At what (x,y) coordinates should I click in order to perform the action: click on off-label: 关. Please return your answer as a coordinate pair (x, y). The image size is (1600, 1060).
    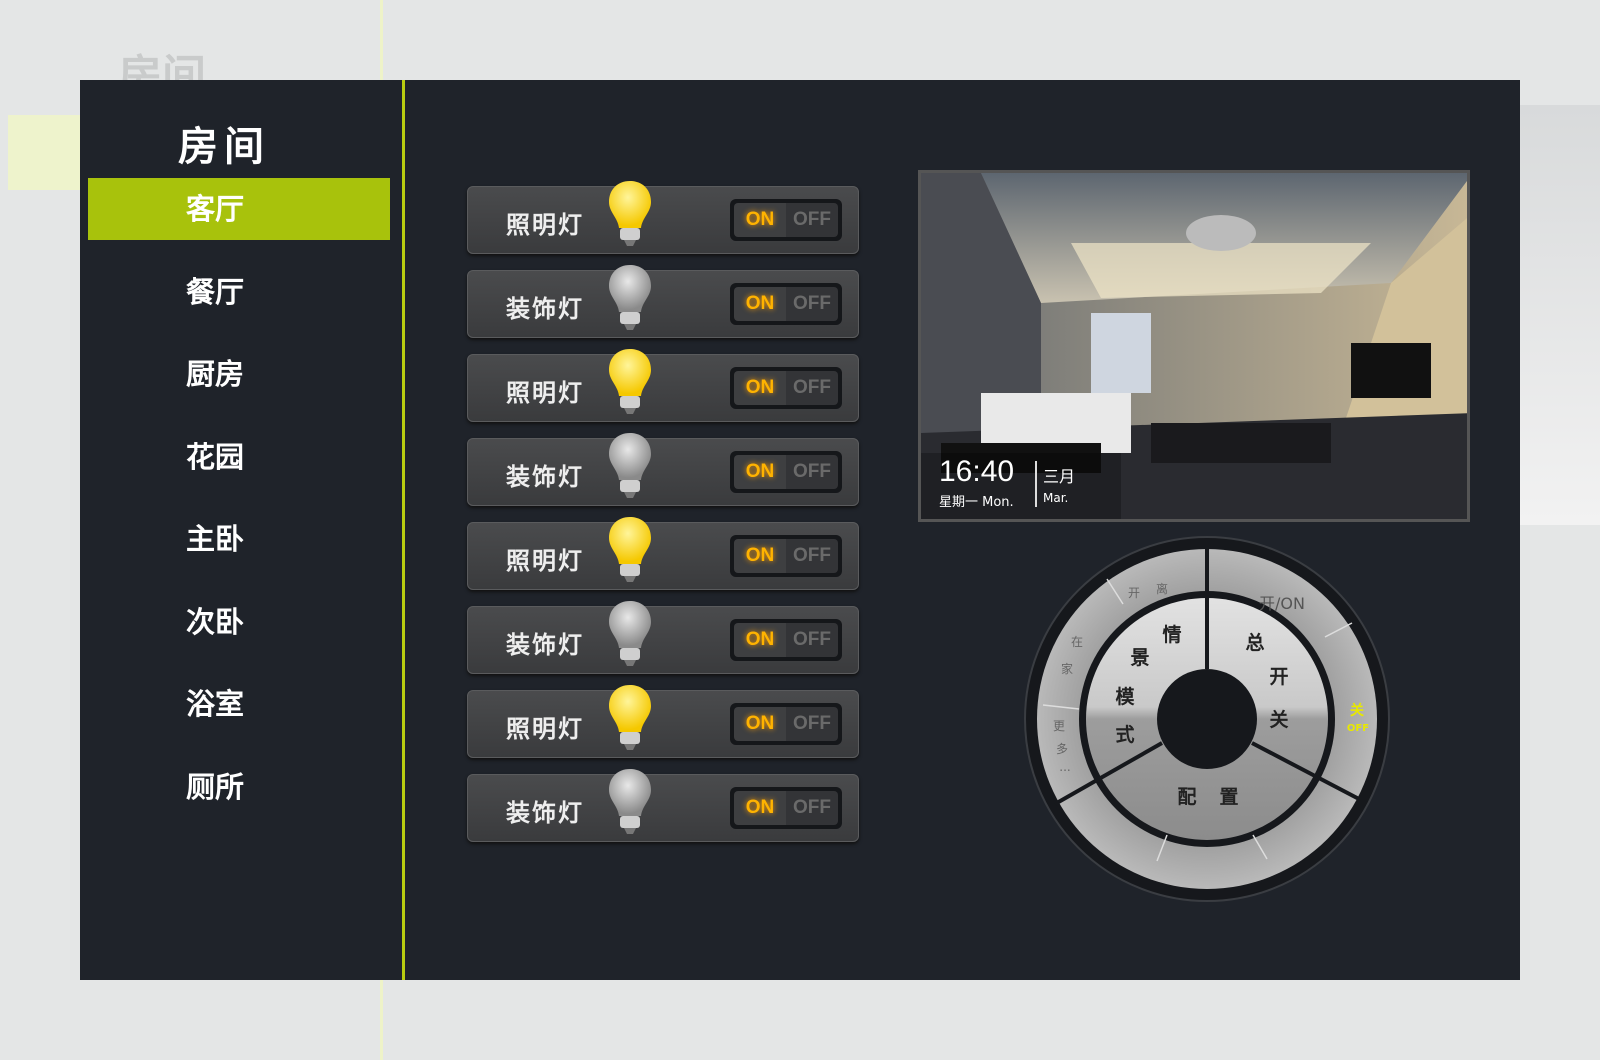
    Looking at the image, I should click on (1357, 710).